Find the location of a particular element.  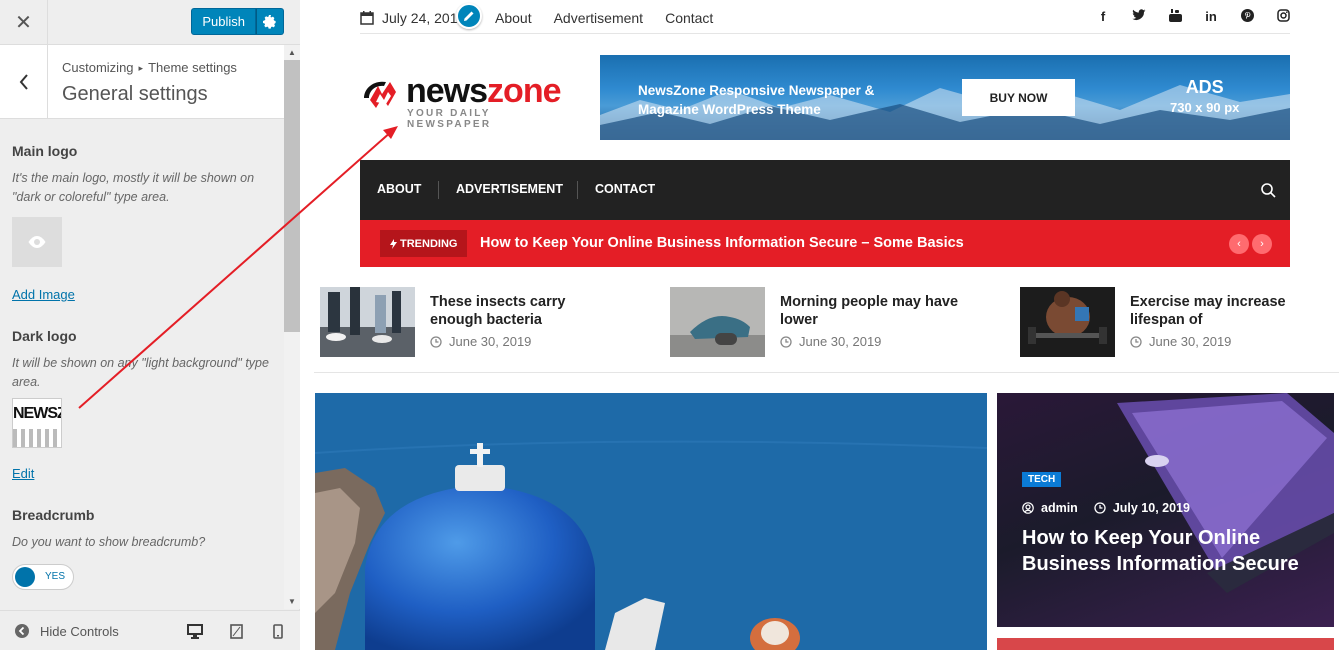

collapse-icon is located at coordinates (22, 631).